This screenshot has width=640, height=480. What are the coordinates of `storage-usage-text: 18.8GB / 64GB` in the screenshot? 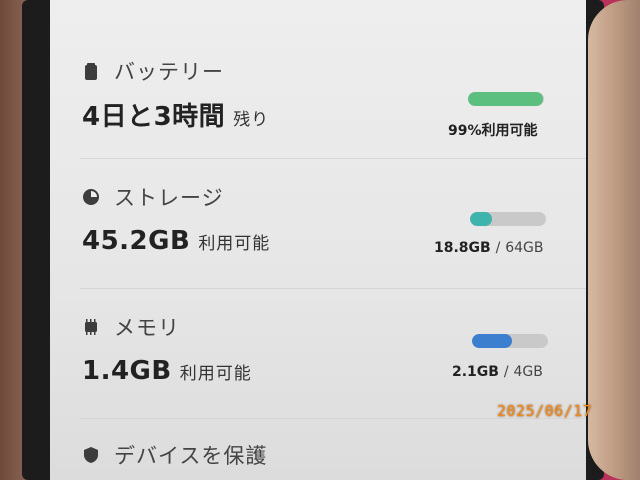 It's located at (488, 248).